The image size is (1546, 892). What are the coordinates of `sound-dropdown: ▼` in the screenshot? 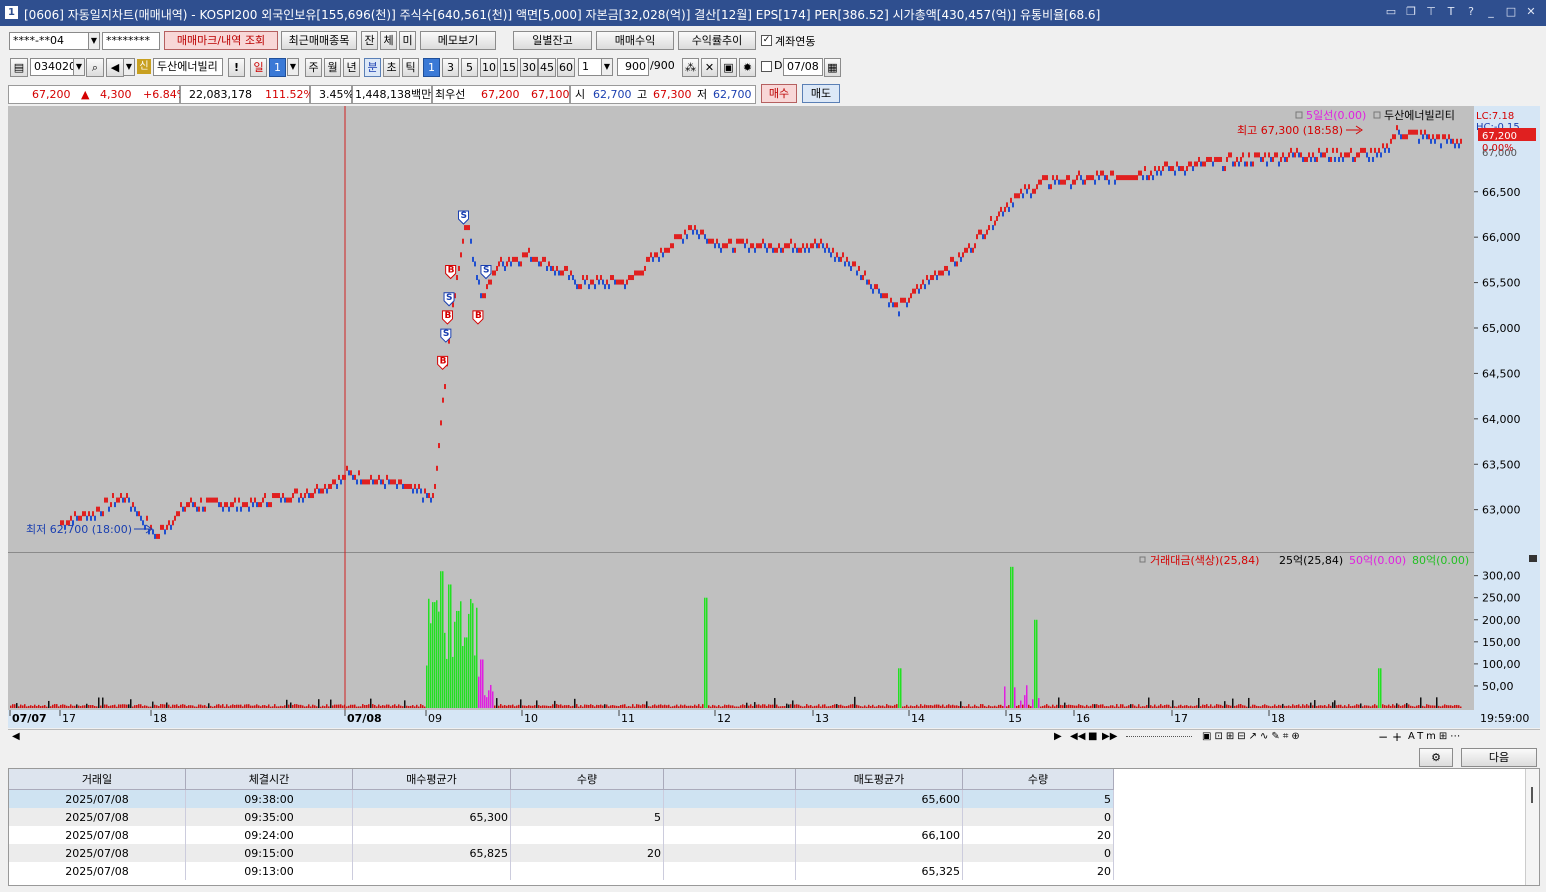 It's located at (129, 67).